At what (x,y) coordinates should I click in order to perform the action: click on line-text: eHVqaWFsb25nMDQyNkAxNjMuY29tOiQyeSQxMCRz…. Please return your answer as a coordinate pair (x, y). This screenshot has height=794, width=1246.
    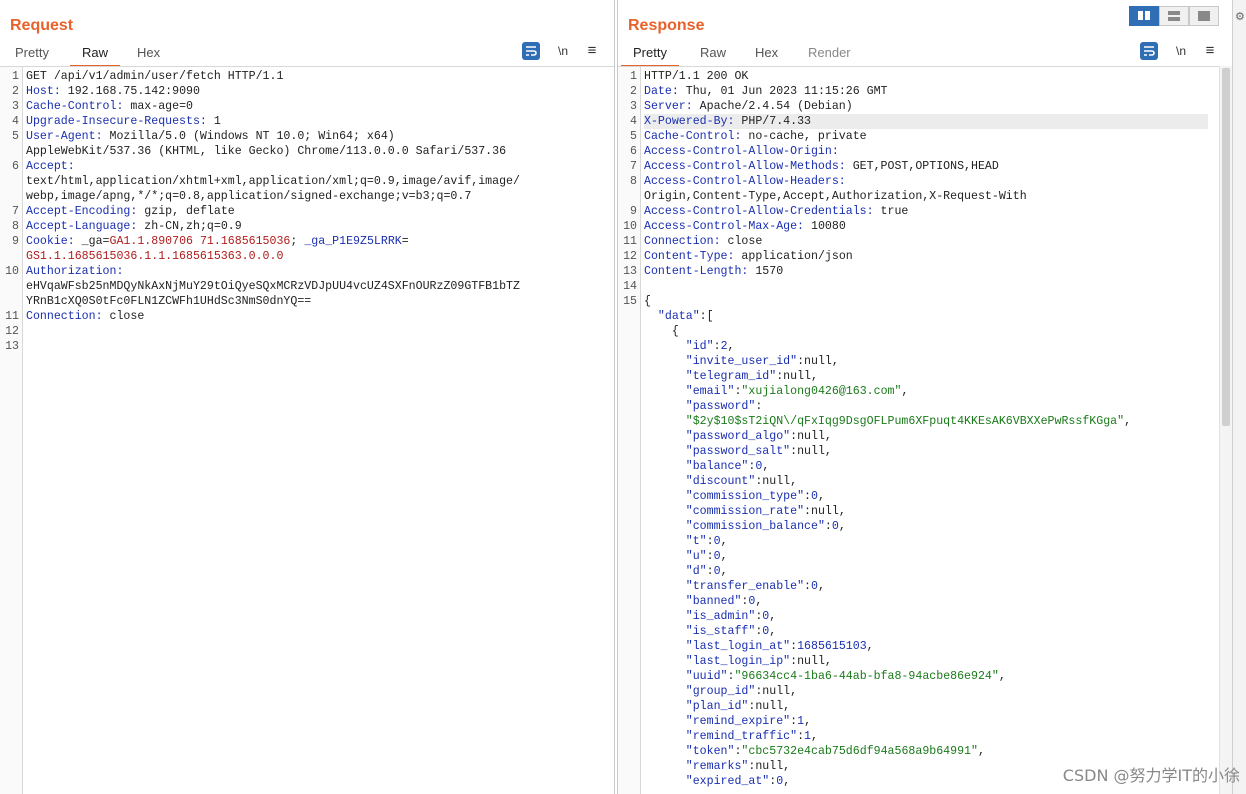
    Looking at the image, I should click on (314, 286).